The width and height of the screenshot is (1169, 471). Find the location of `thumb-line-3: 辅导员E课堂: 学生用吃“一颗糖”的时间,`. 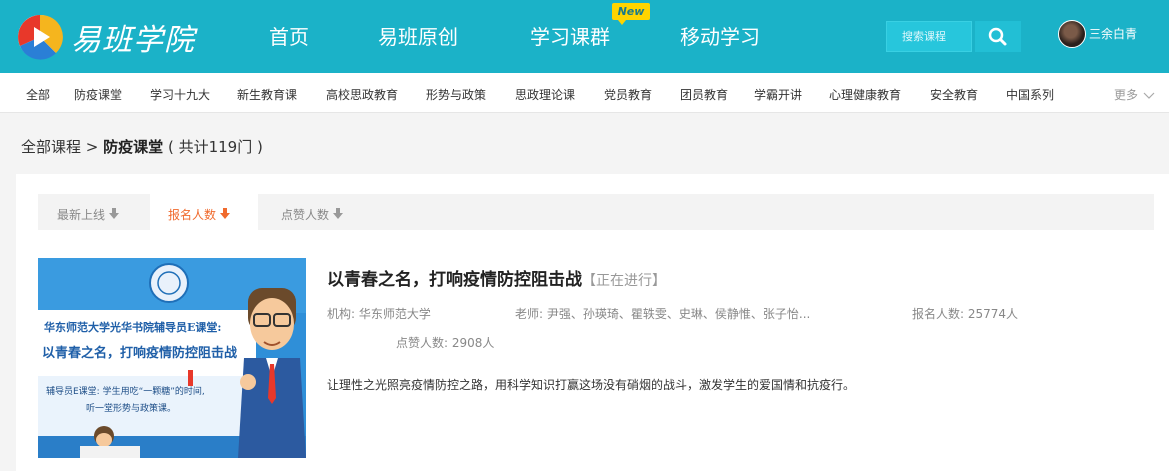

thumb-line-3: 辅导员E课堂: 学生用吃“一颗糖”的时间, is located at coordinates (125, 392).